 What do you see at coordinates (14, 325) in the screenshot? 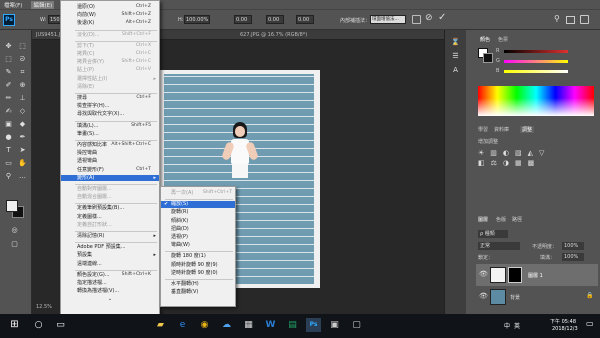
I see `windows-start-icon: ⊞` at bounding box center [14, 325].